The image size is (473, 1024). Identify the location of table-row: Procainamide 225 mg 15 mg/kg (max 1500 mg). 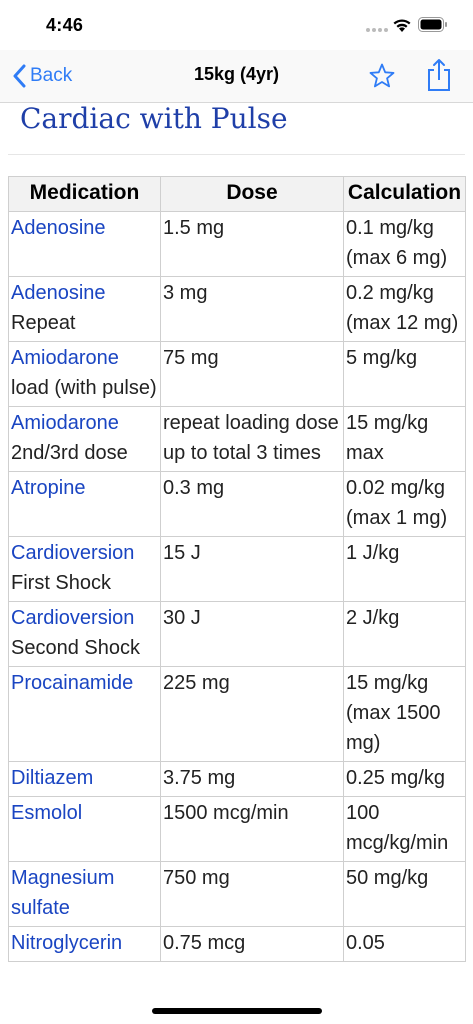
(237, 714).